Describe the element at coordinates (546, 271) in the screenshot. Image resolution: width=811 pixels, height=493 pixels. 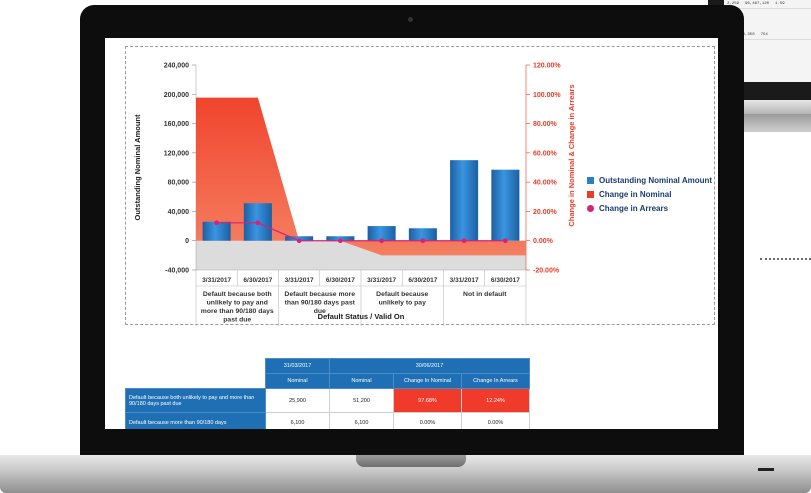
I see `y2-tick-label: -20.00%` at that location.